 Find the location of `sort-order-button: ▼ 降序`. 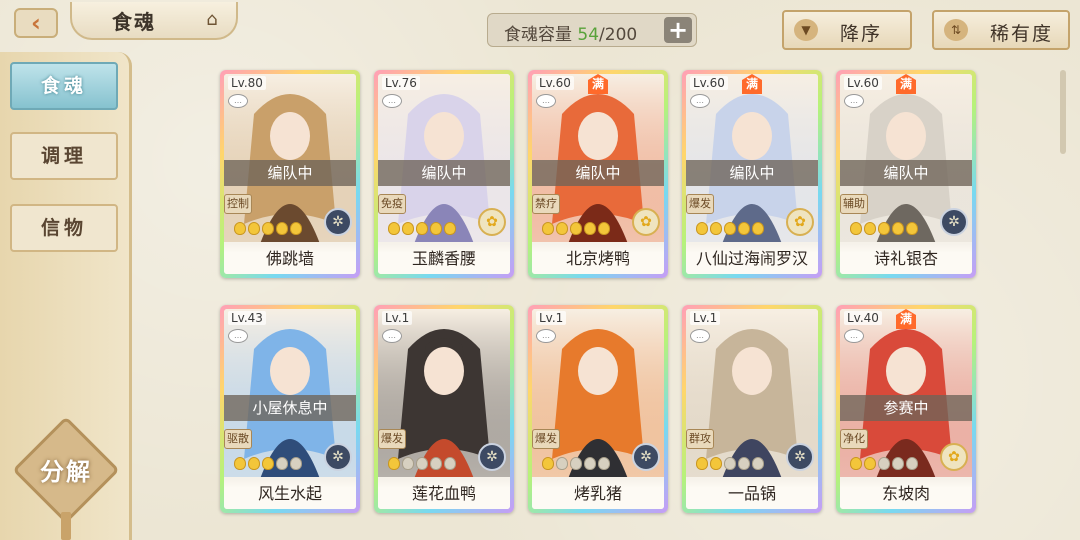

sort-order-button: ▼ 降序 is located at coordinates (847, 30).